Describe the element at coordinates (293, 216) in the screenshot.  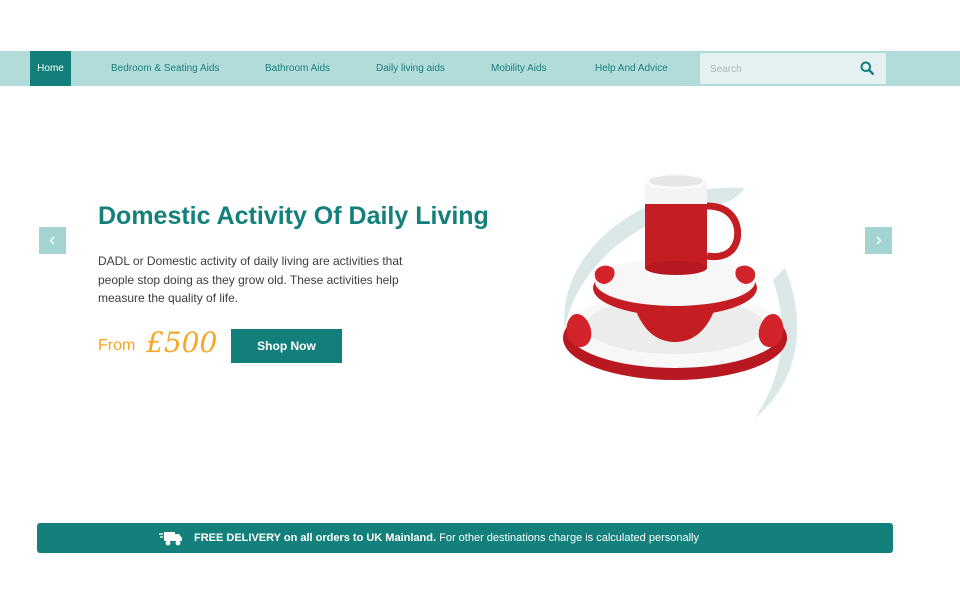
I see `hero-title: Domestic Activity Of Daily Living` at that location.